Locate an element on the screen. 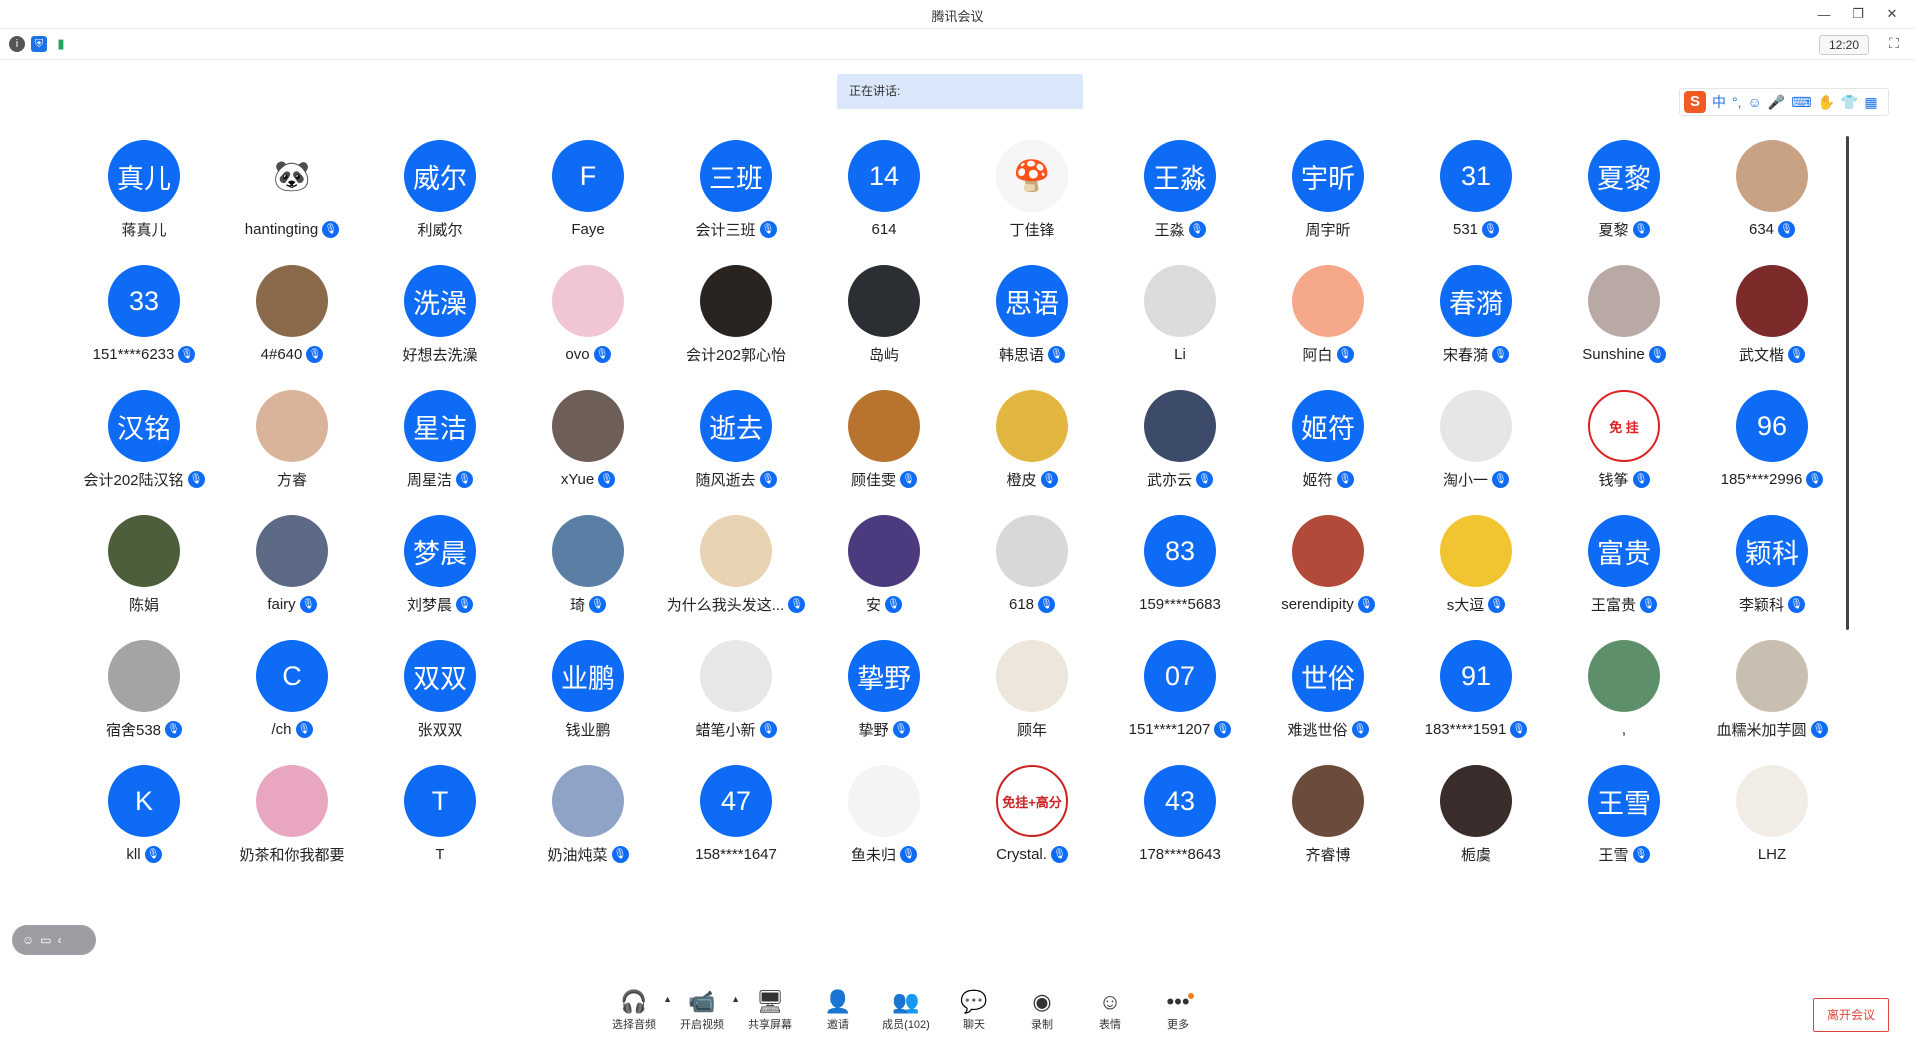  participant-tile: 14 614 is located at coordinates (884, 202).